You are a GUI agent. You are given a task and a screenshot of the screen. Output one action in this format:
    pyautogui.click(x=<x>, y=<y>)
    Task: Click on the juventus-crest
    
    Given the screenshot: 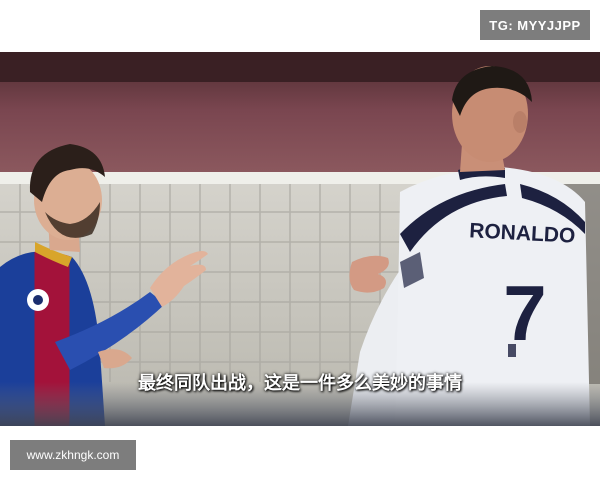 What is the action you would take?
    pyautogui.click(x=512, y=350)
    